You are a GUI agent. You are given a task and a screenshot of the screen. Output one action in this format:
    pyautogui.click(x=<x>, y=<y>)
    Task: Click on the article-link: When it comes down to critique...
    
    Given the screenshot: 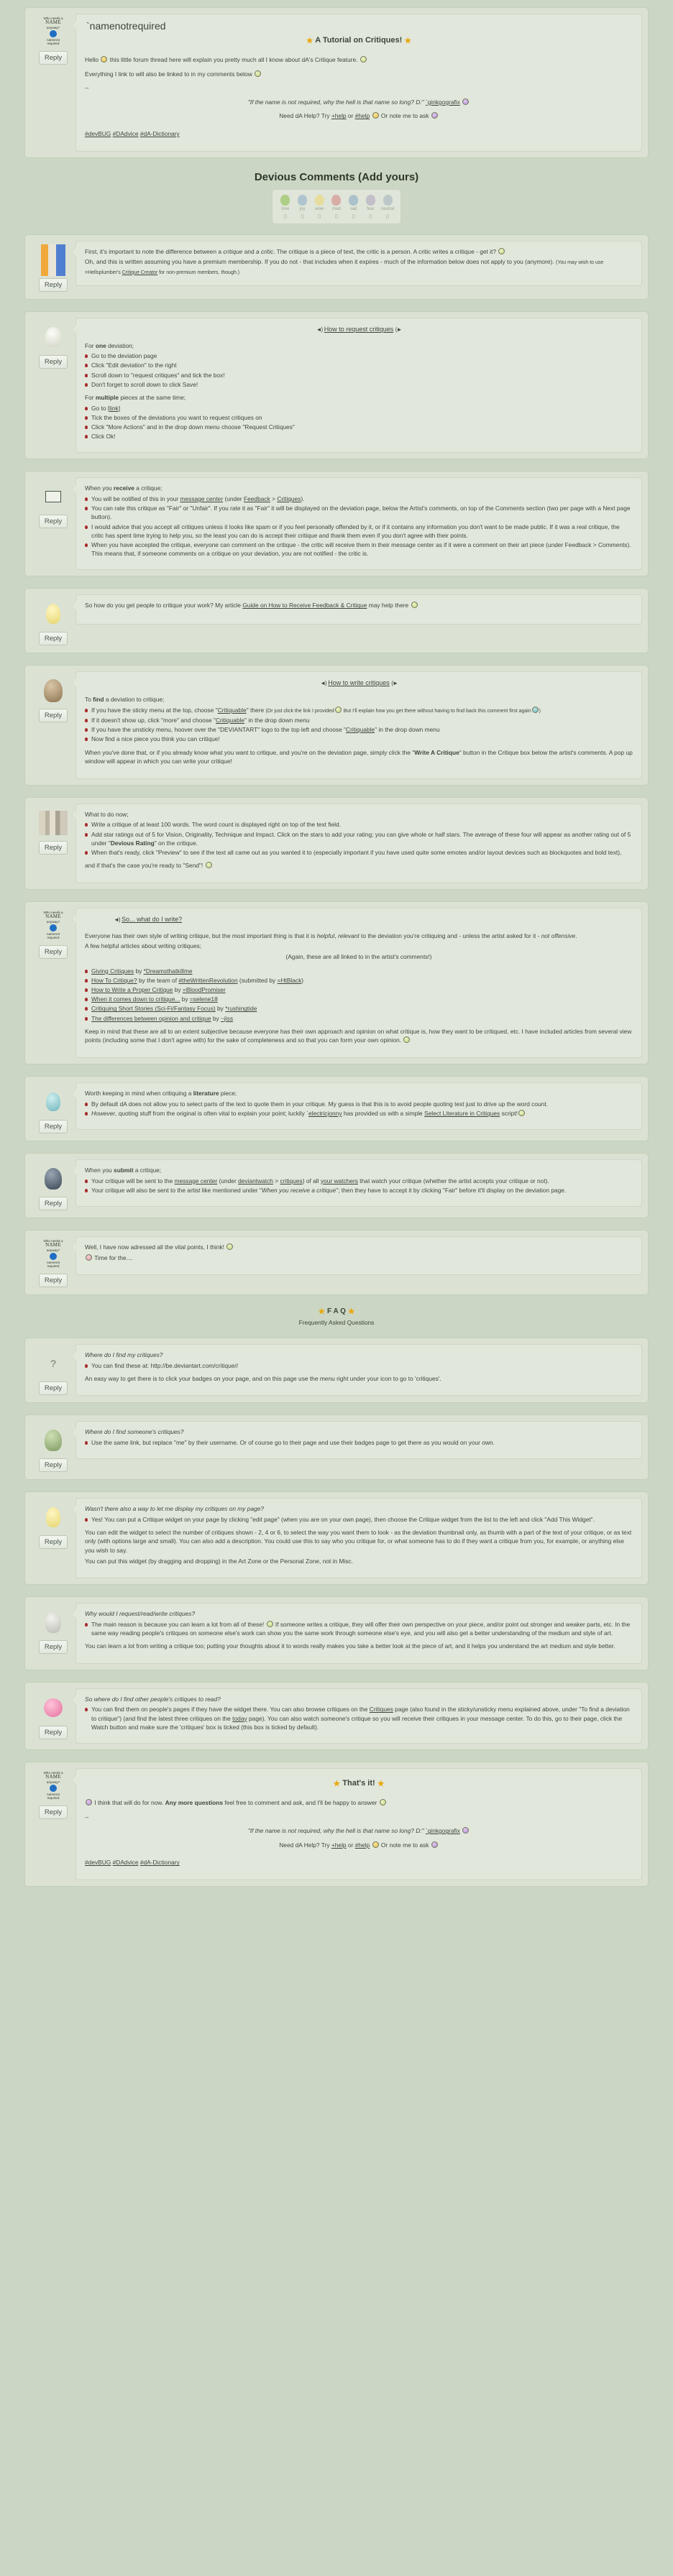 What is the action you would take?
    pyautogui.click(x=135, y=999)
    